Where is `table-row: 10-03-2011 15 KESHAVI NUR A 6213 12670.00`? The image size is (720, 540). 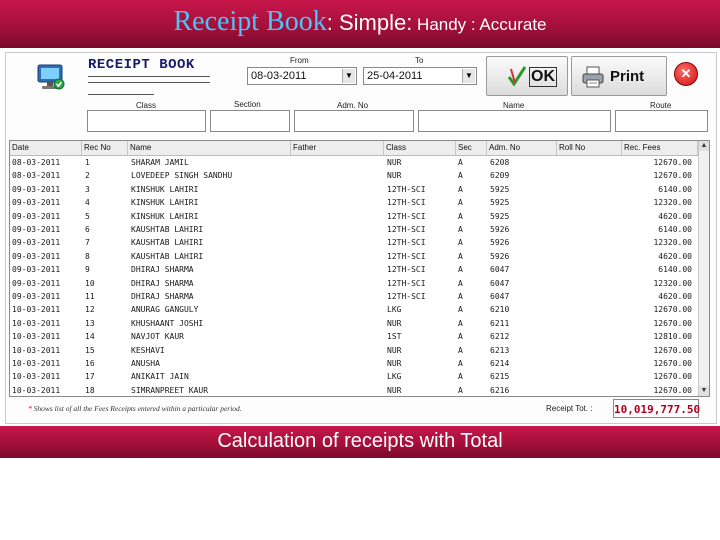 table-row: 10-03-2011 15 KESHAVI NUR A 6213 12670.00 is located at coordinates (354, 351).